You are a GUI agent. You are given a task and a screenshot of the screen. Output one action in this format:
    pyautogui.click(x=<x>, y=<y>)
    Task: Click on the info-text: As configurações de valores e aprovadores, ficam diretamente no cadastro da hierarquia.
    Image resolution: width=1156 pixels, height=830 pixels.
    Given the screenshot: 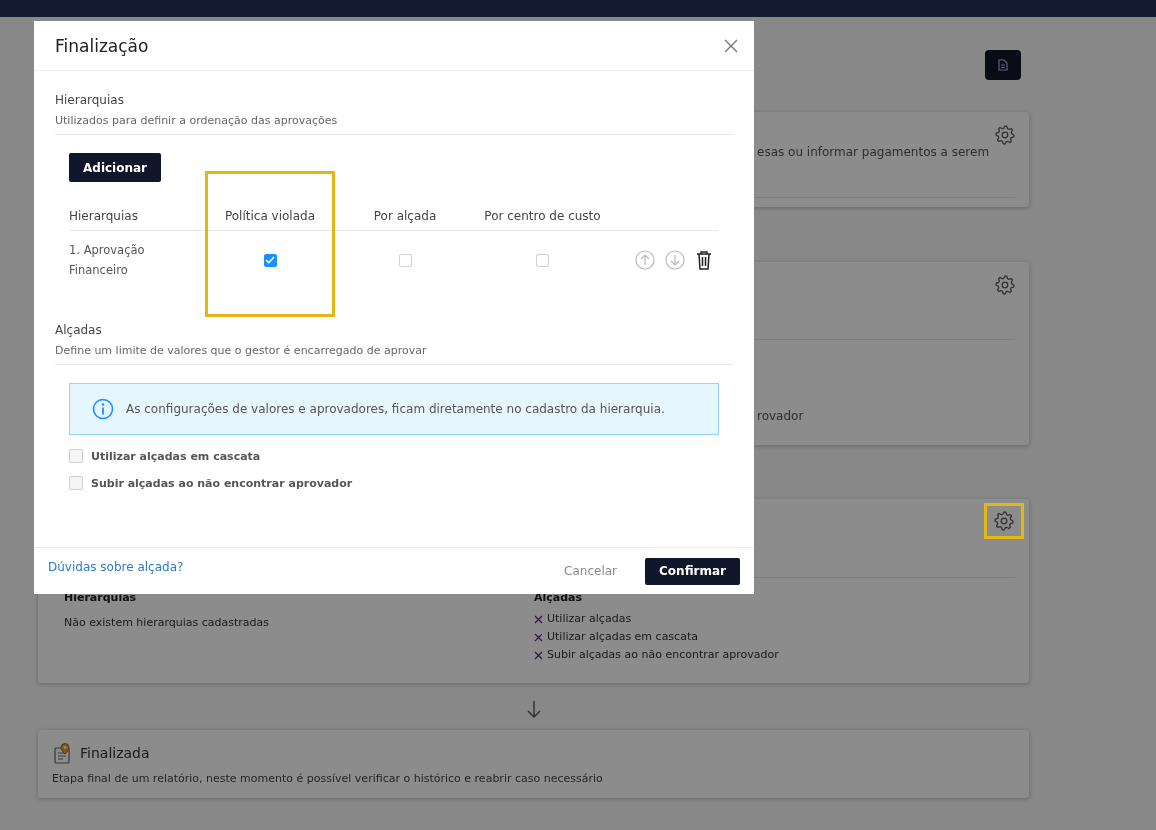 What is the action you would take?
    pyautogui.click(x=395, y=409)
    